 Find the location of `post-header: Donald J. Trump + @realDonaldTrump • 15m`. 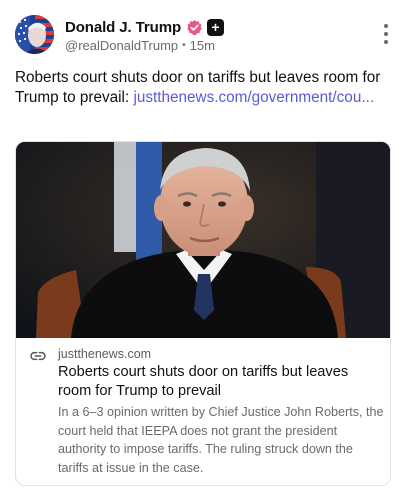

post-header: Donald J. Trump + @realDonaldTrump • 15m is located at coordinates (203, 35).